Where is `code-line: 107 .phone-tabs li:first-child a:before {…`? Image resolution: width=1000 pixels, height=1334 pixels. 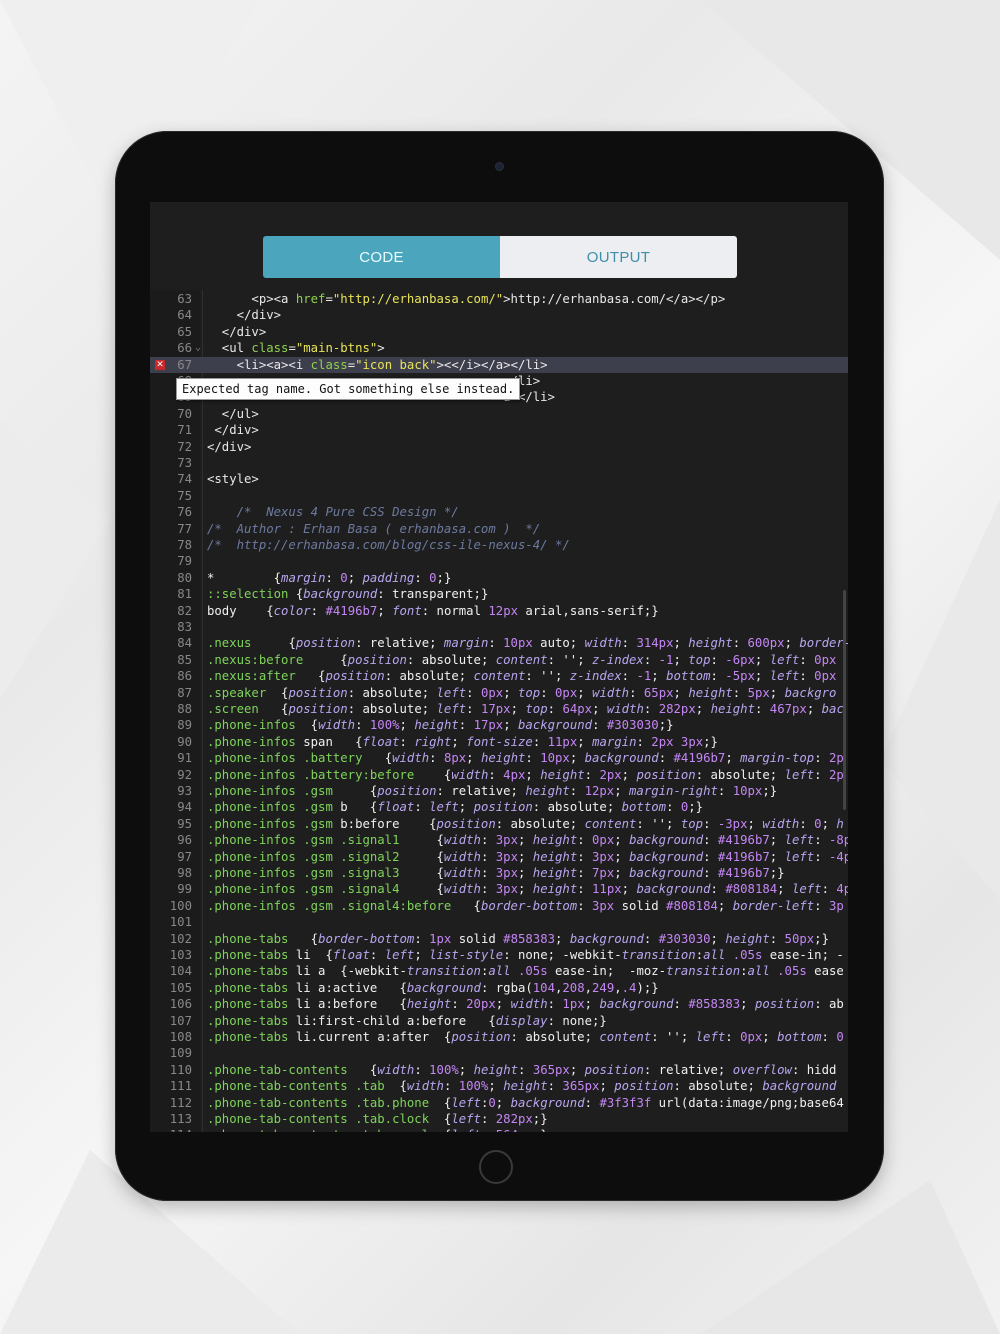
code-line: 107 .phone-tabs li:first-child a:before {… is located at coordinates (499, 1021).